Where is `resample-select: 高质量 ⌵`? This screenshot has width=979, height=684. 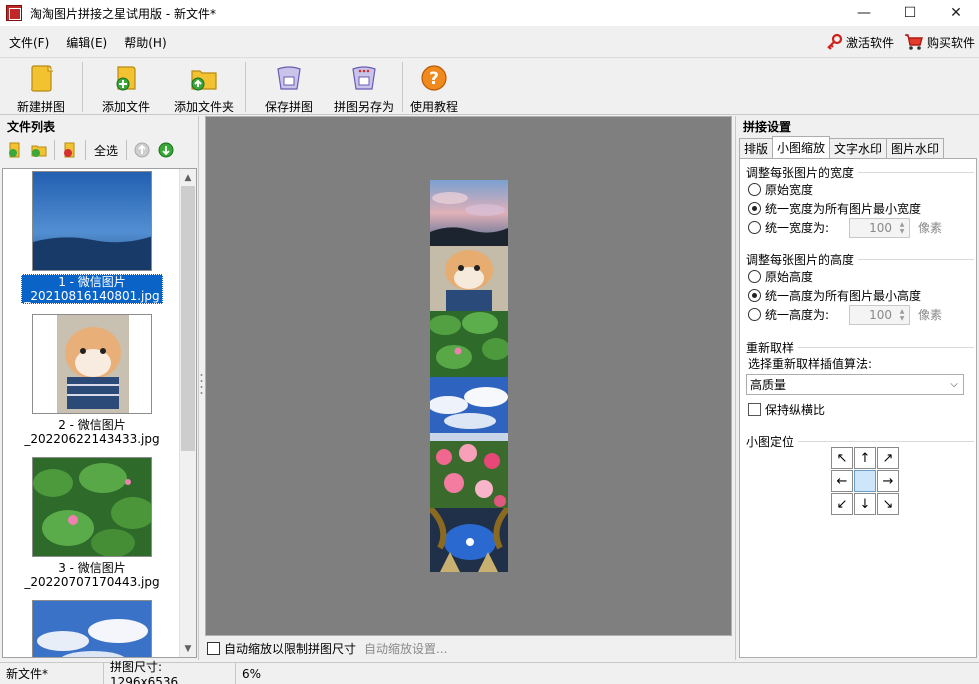 resample-select: 高质量 ⌵ is located at coordinates (855, 384).